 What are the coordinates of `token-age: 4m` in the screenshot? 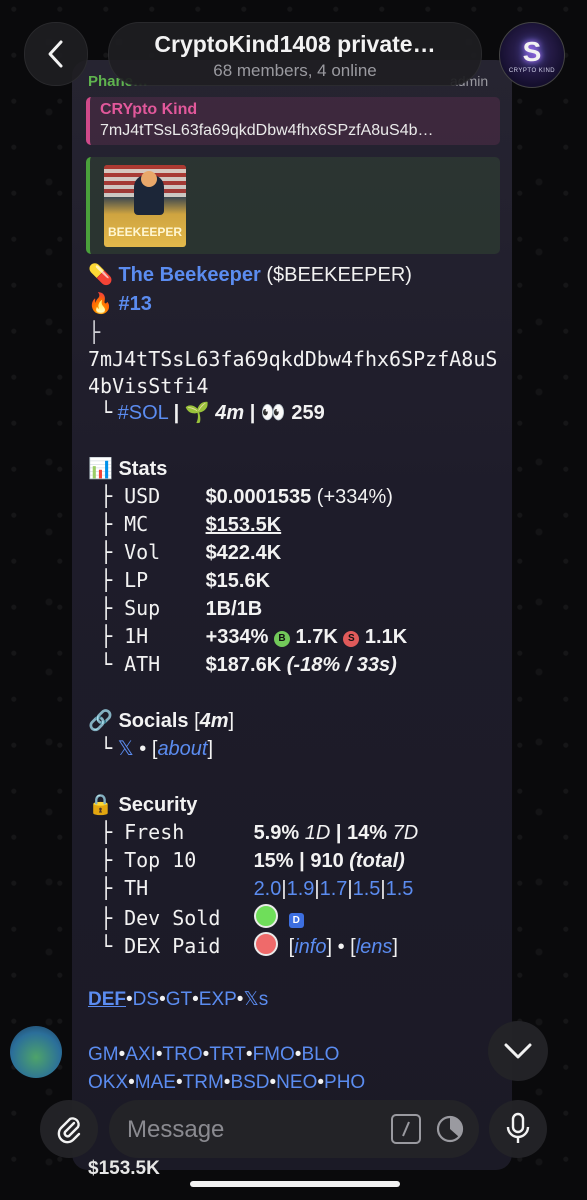 It's located at (230, 413).